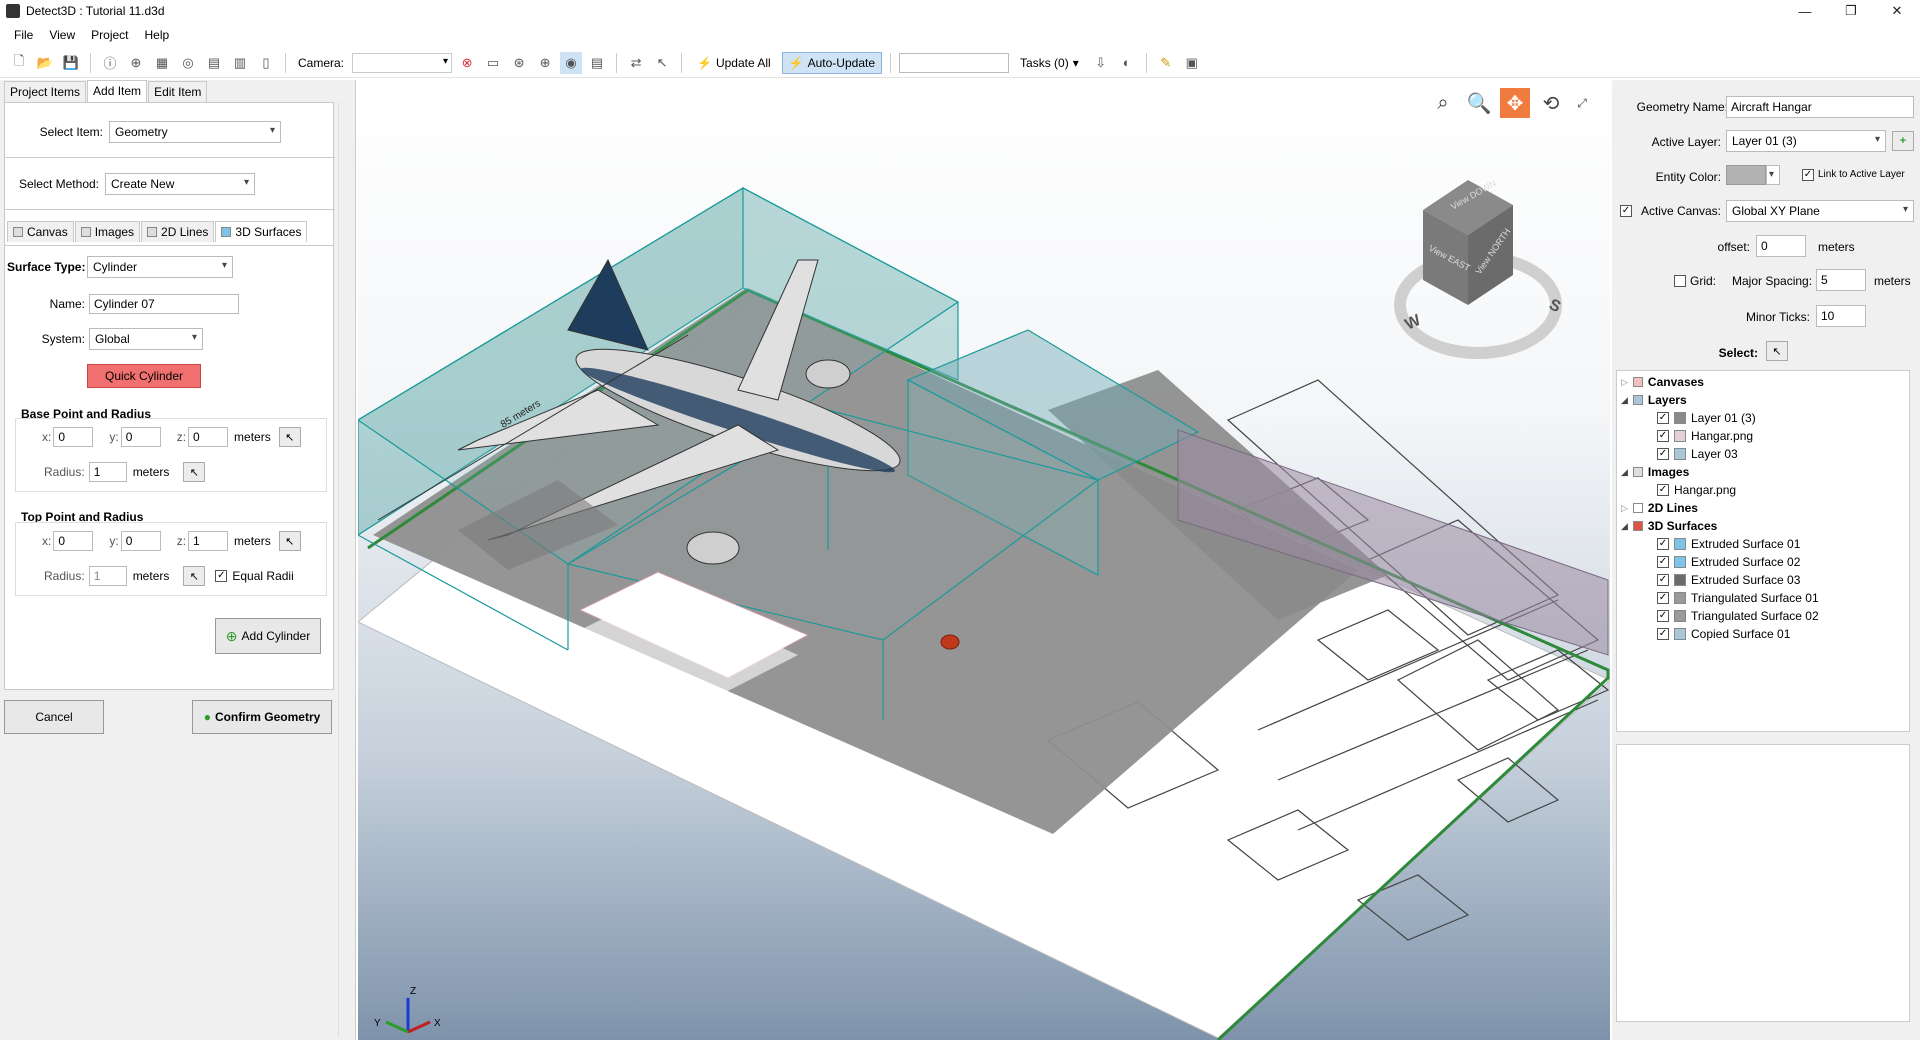 Image resolution: width=1920 pixels, height=1040 pixels. I want to click on delete-camera-icon: ⊗, so click(467, 63).